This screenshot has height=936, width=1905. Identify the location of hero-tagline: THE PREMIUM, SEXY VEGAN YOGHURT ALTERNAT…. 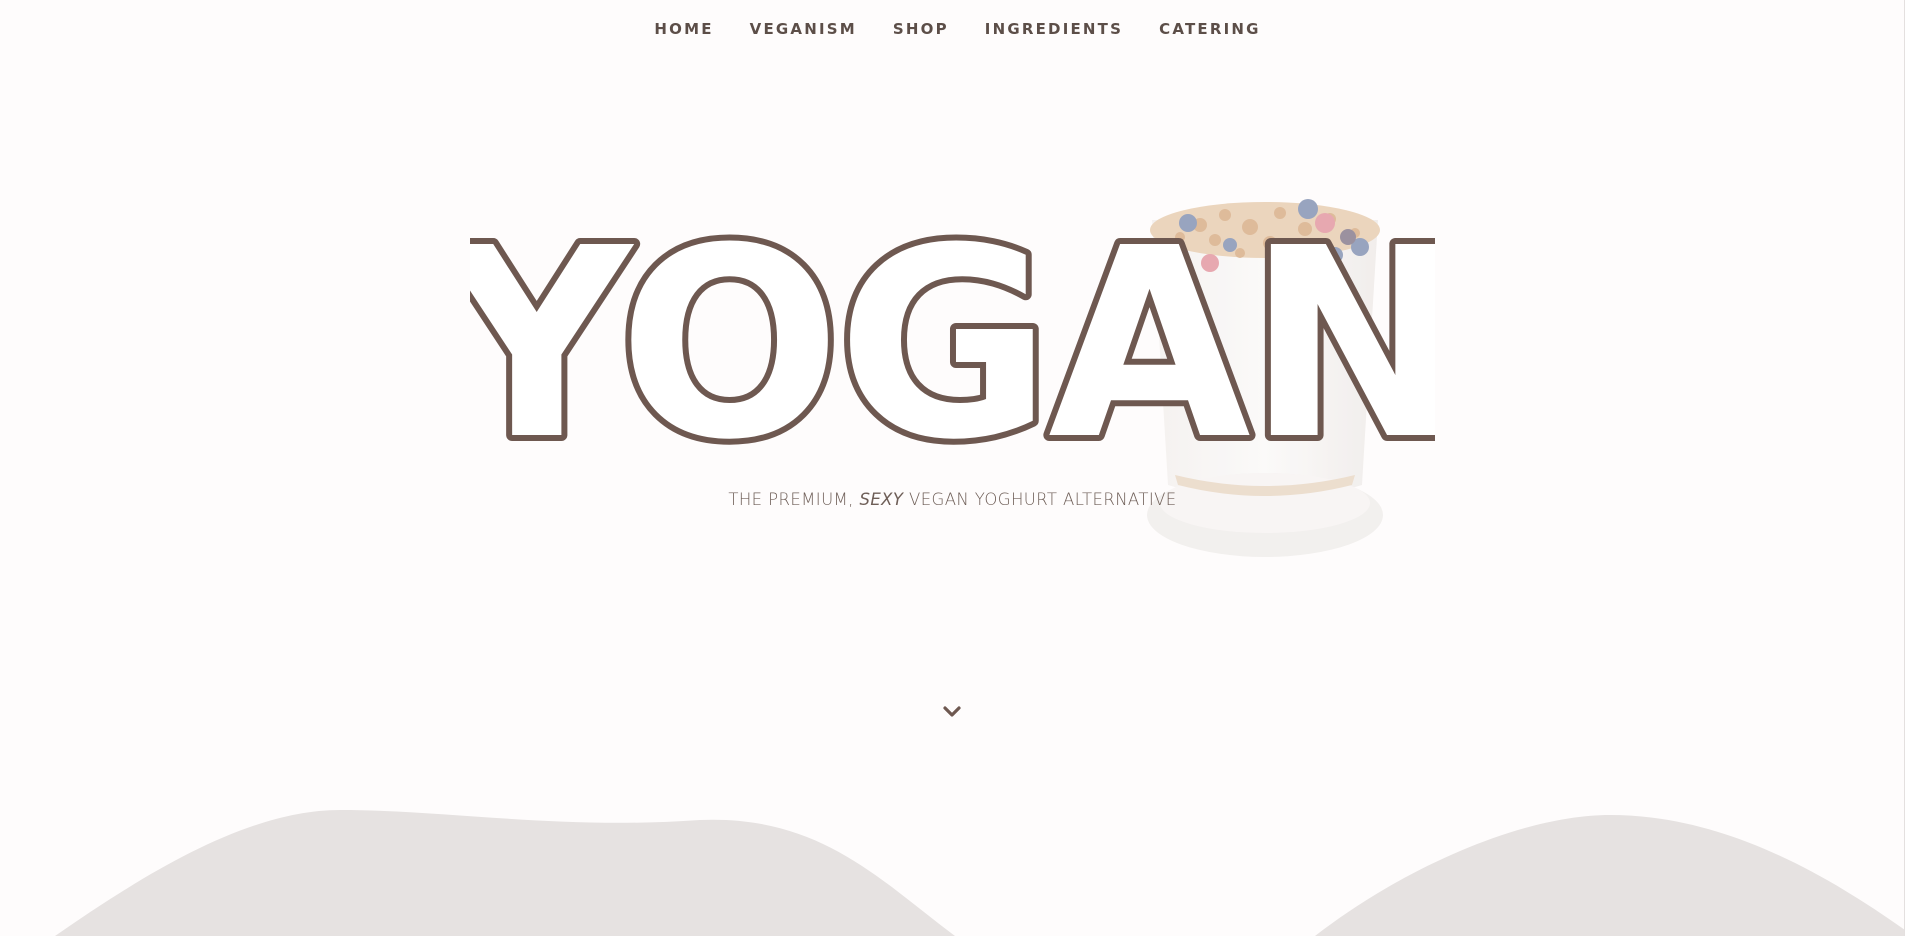
(952, 499).